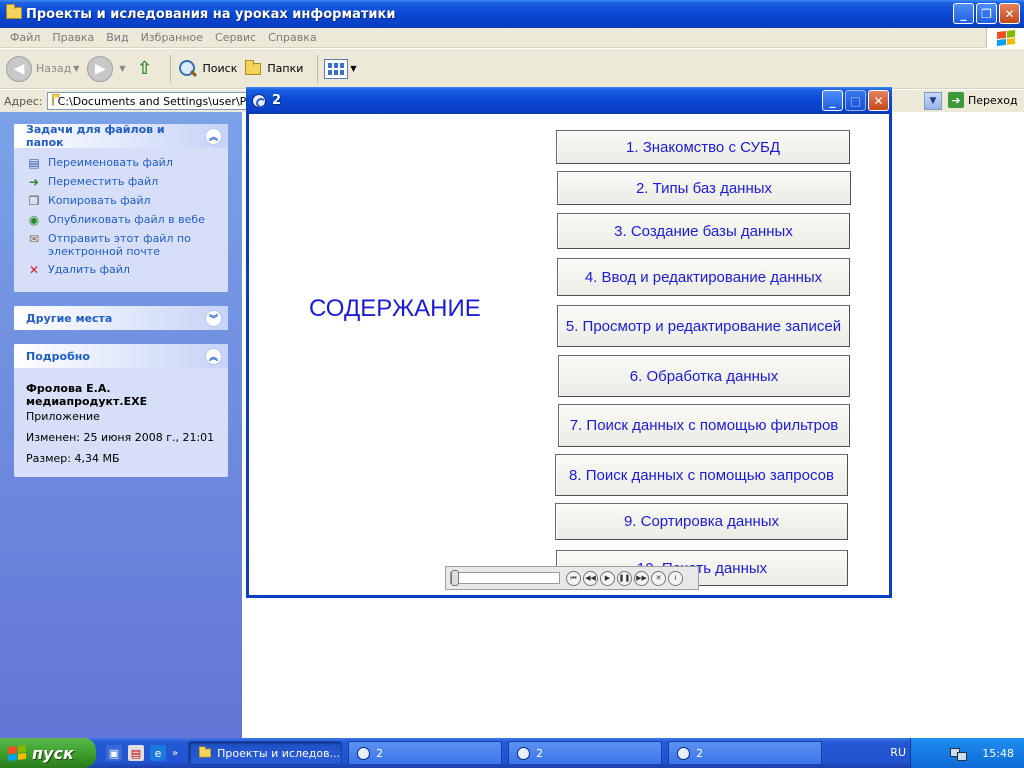 The width and height of the screenshot is (1024, 768). I want to click on menu-button-1: 1. Знакомство с СУБД, so click(703, 147).